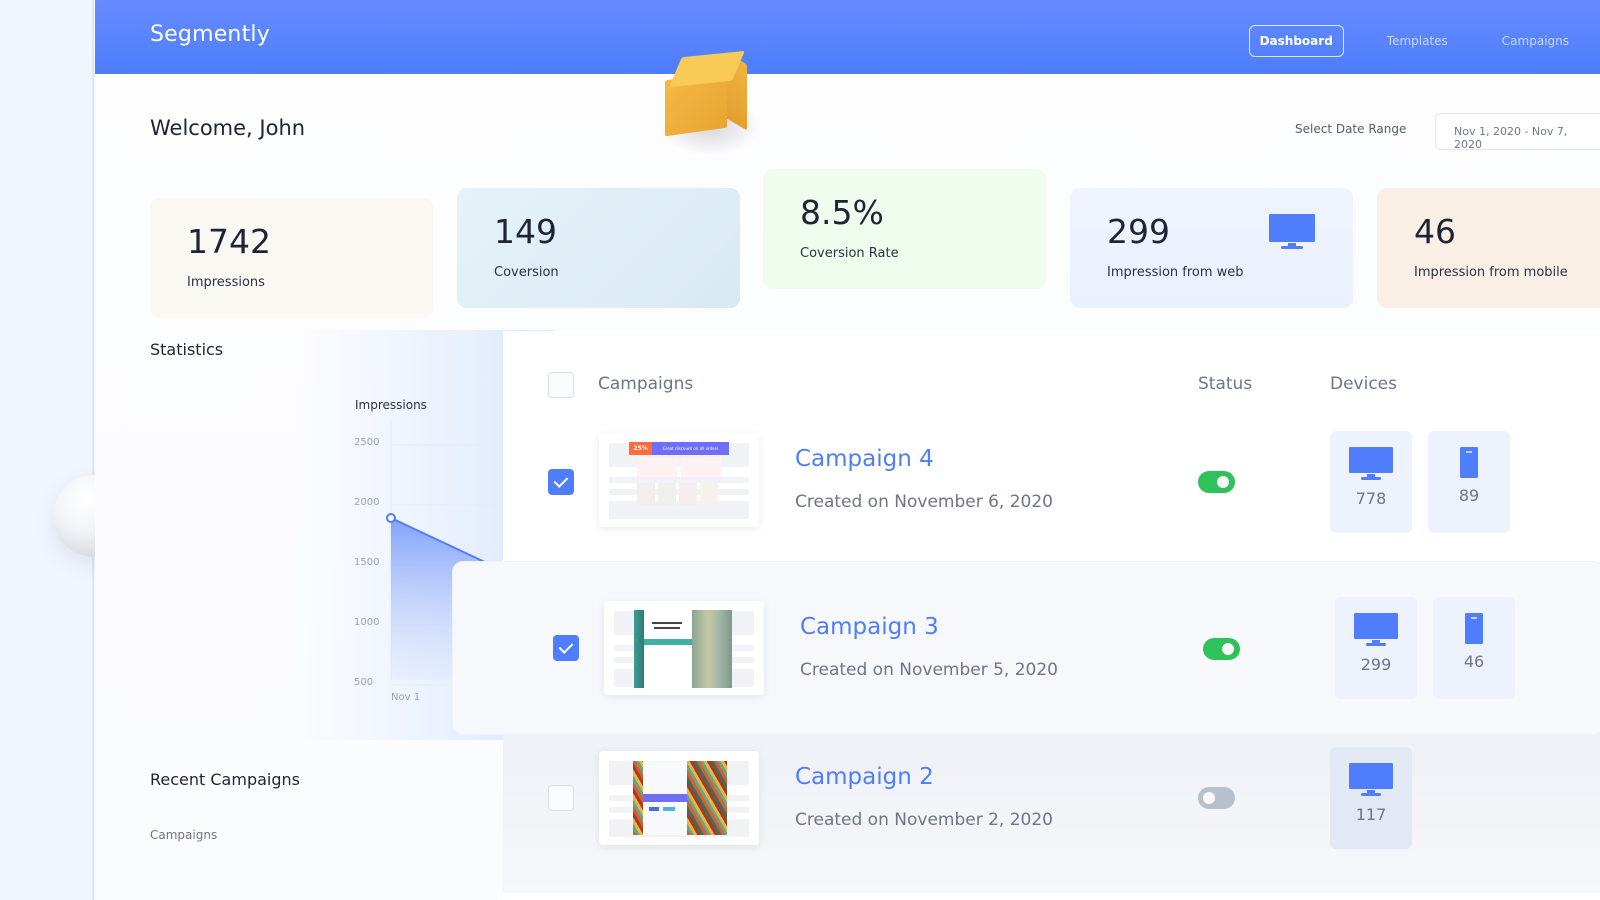 The image size is (1600, 900). Describe the element at coordinates (210, 34) in the screenshot. I see `brand-logo: Segmently` at that location.